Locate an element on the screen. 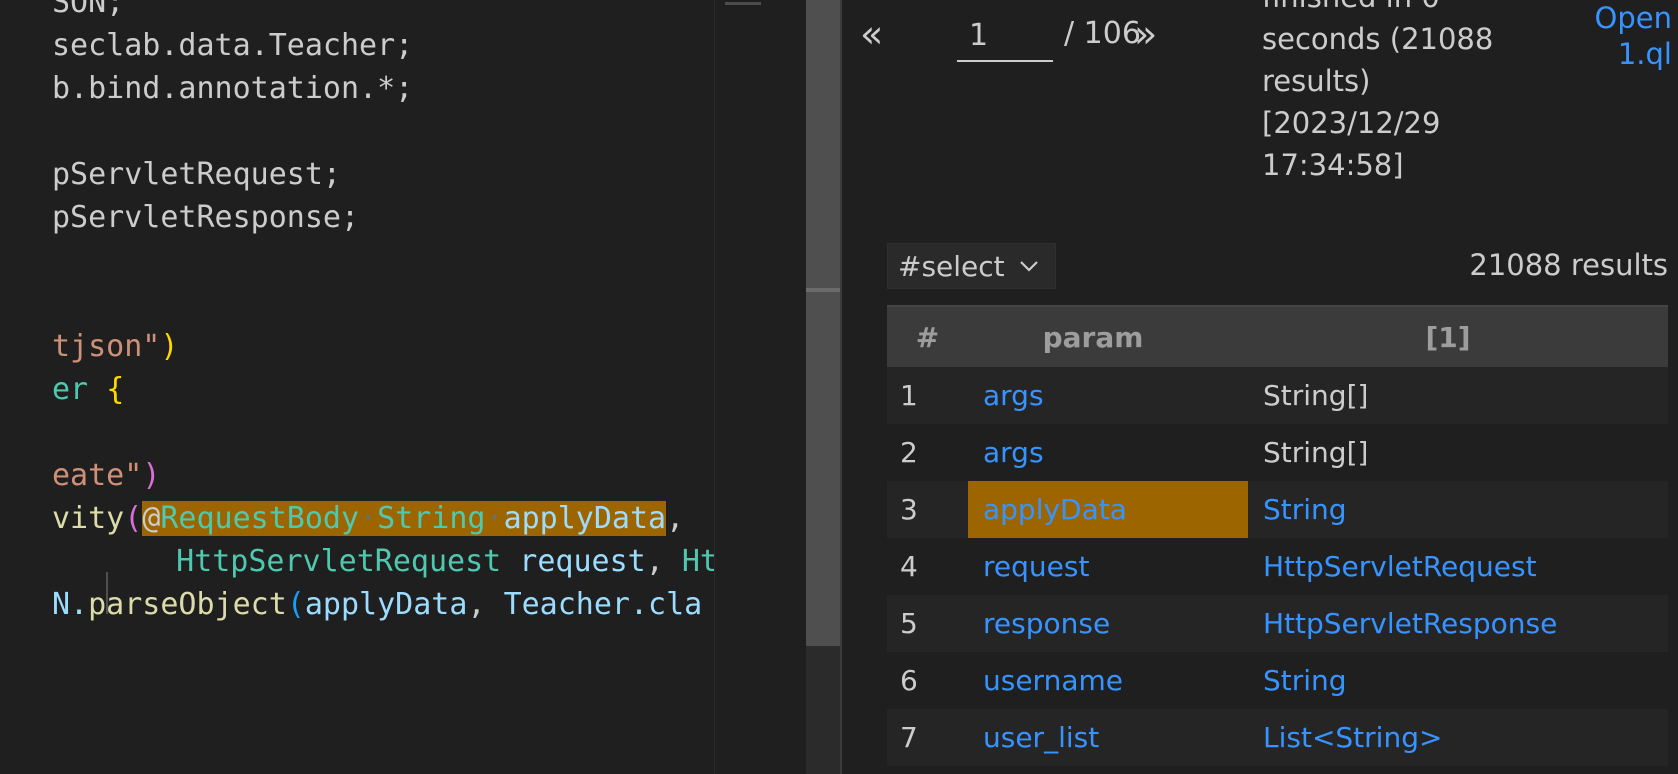 The width and height of the screenshot is (1678, 774). code-token: SON; is located at coordinates (88, 10).